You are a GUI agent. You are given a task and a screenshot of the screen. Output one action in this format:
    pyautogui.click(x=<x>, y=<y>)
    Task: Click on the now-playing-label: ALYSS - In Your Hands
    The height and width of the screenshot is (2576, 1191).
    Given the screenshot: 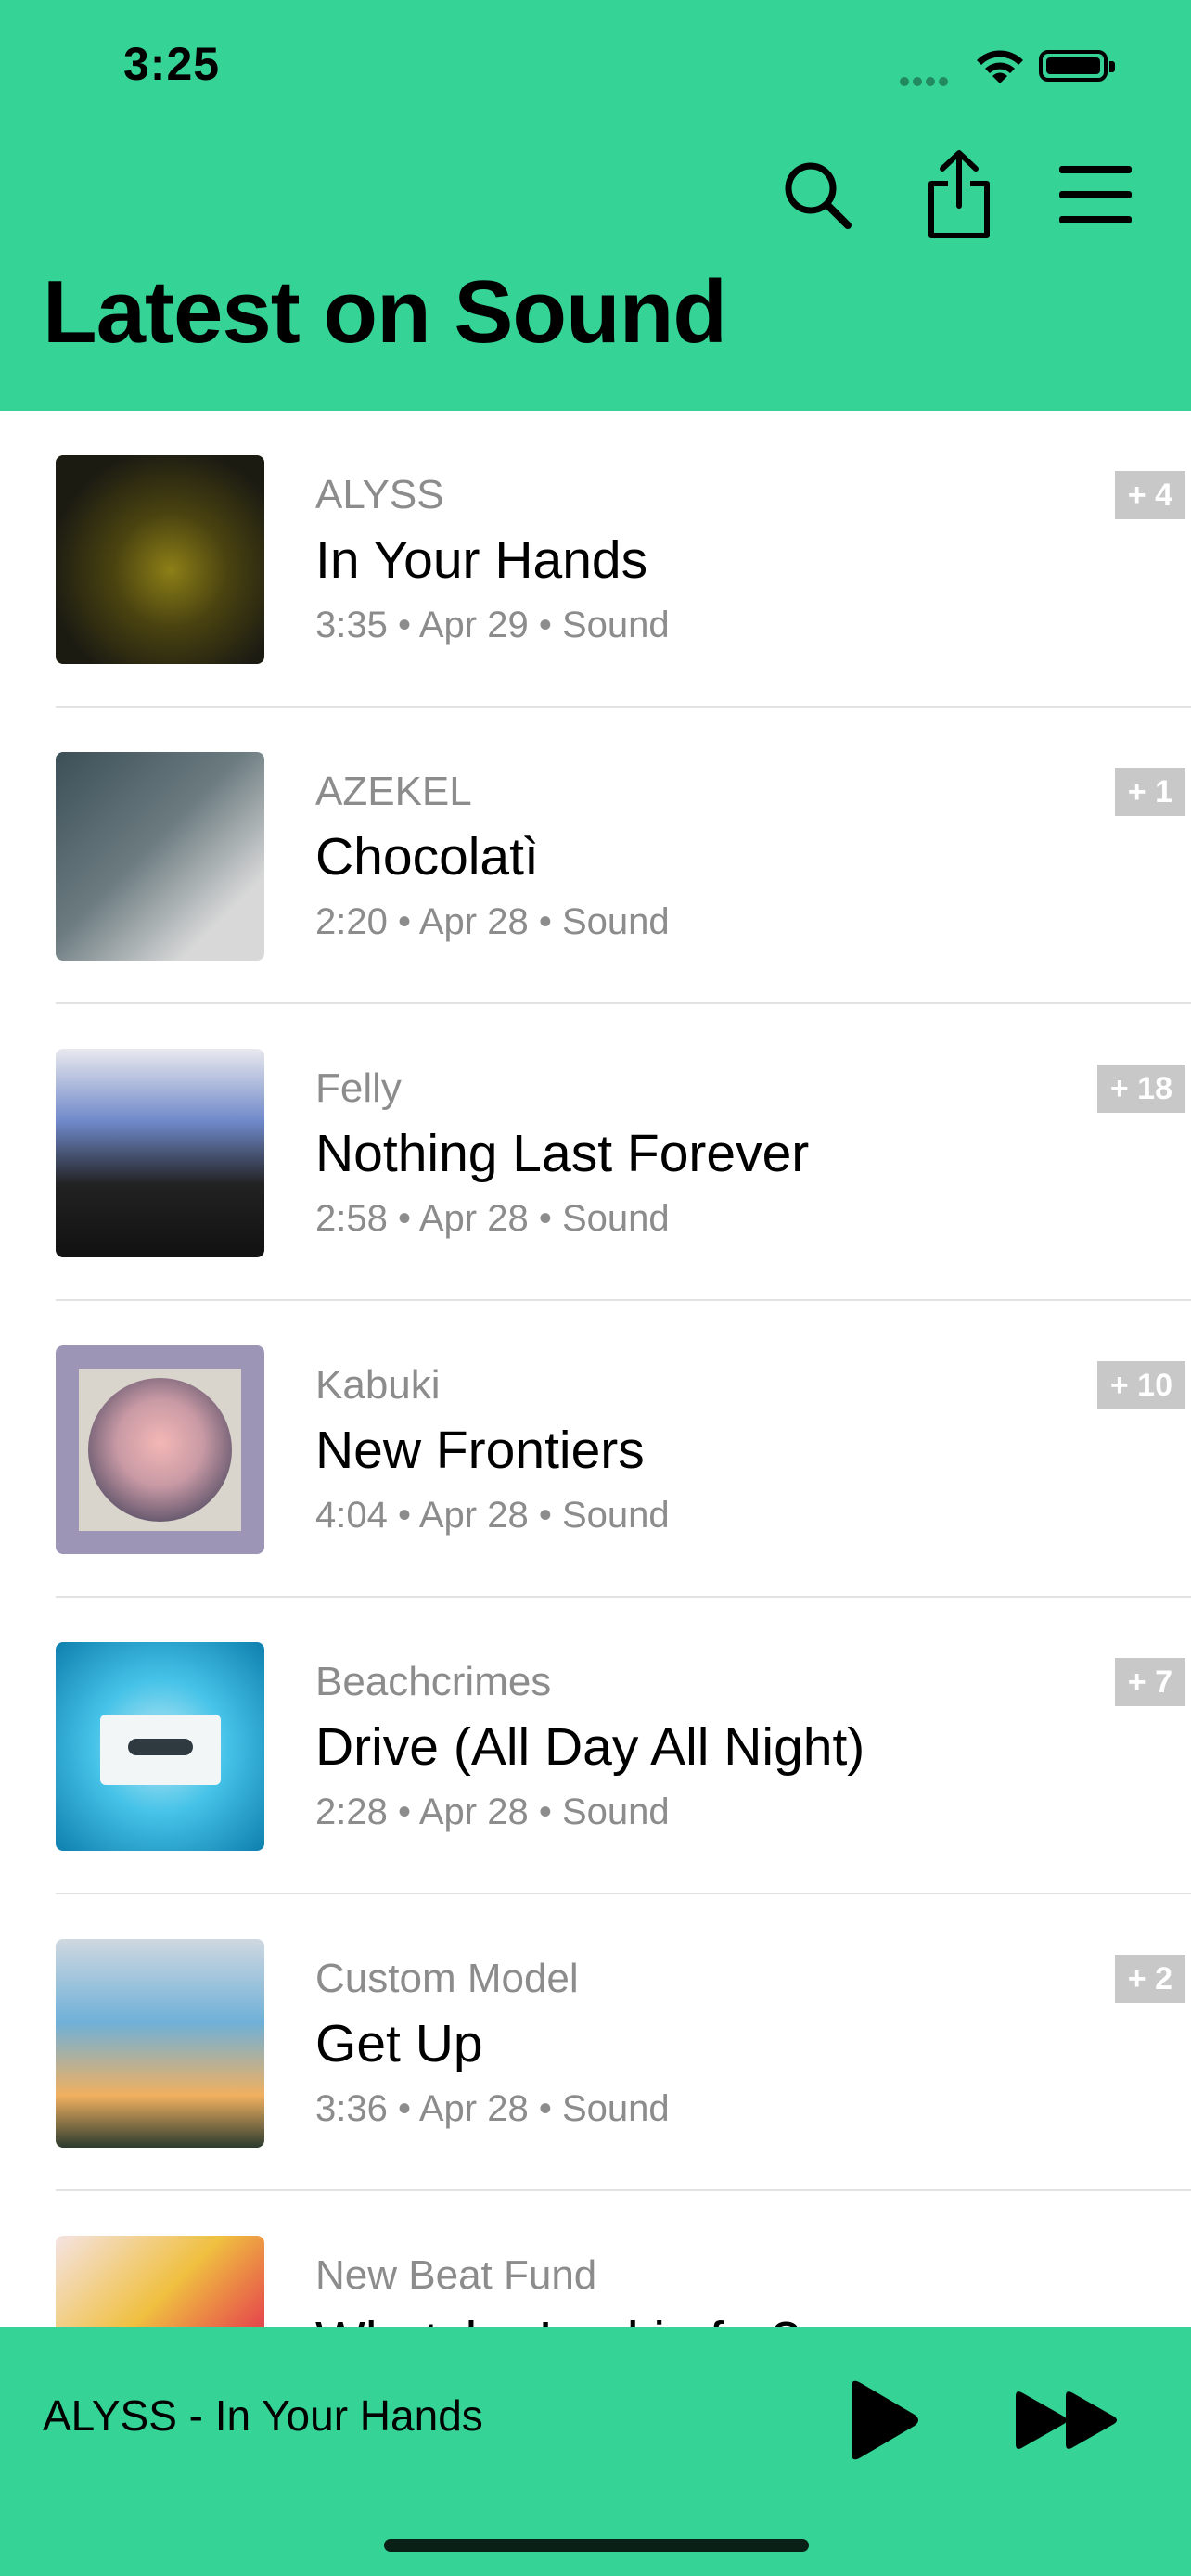 What is the action you would take?
    pyautogui.click(x=263, y=2415)
    